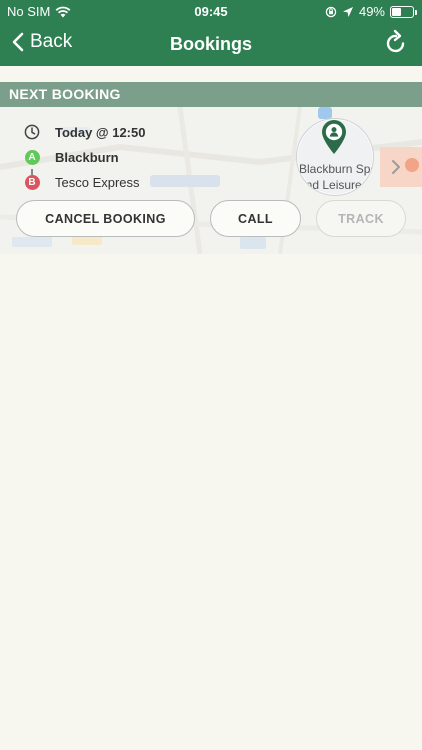  I want to click on call-button: CALL, so click(255, 218).